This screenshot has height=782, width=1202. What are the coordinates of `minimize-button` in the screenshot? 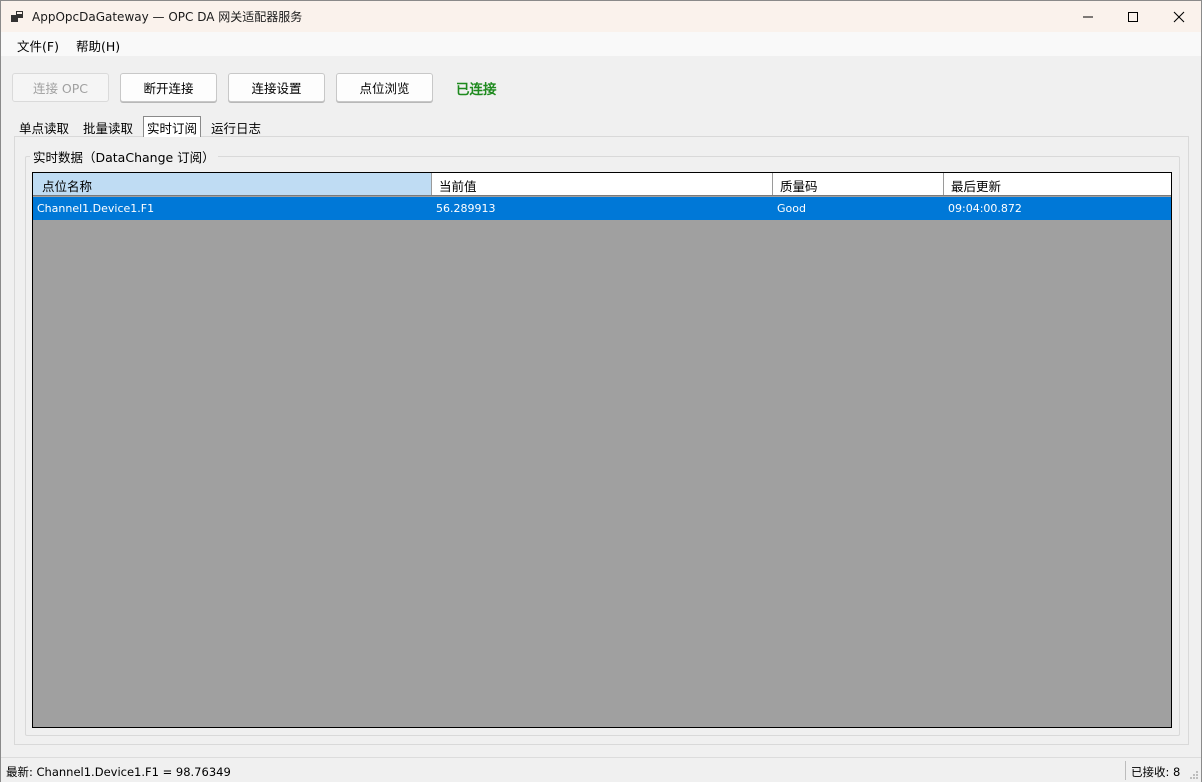 It's located at (1088, 16).